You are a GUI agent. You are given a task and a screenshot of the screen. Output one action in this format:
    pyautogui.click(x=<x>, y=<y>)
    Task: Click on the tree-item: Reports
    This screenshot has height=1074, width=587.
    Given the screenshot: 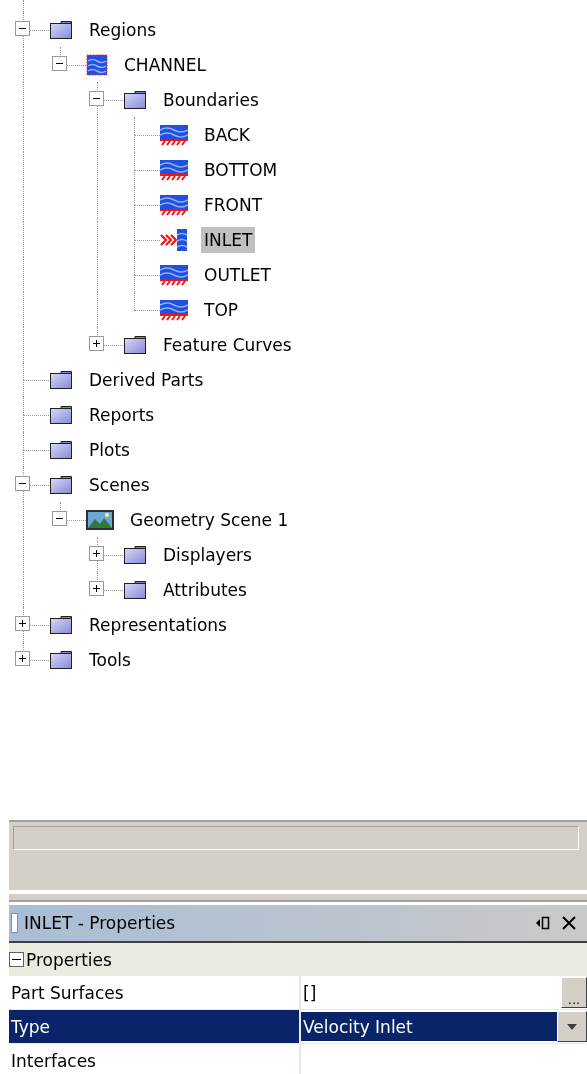 What is the action you would take?
    pyautogui.click(x=122, y=414)
    